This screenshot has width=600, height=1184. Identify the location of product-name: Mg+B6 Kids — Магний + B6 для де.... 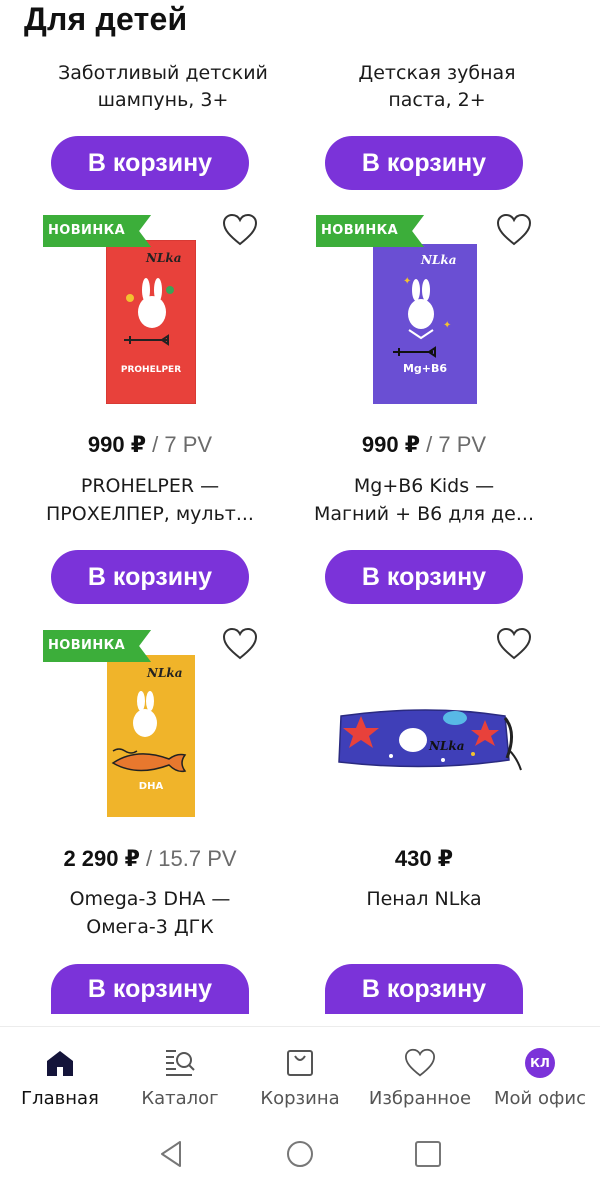
(424, 500).